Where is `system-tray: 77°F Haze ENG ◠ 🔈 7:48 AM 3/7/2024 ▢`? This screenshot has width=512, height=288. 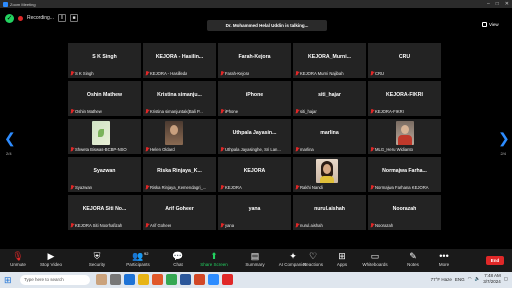
system-tray: 77°F Haze ENG ◠ 🔈 7:48 AM 3/7/2024 ▢ is located at coordinates (469, 279).